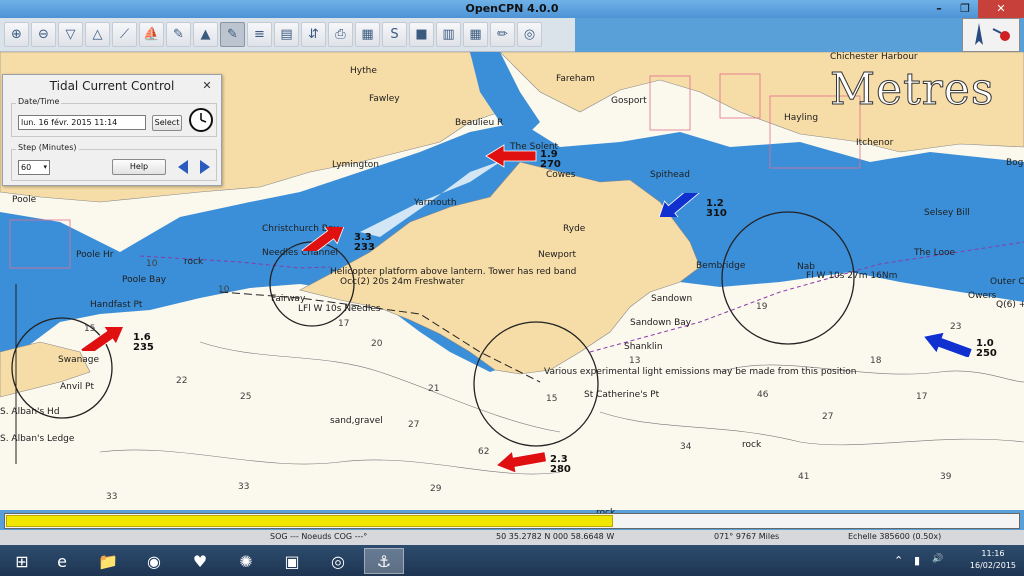  I want to click on heart-app-icon: ♥, so click(200, 561).